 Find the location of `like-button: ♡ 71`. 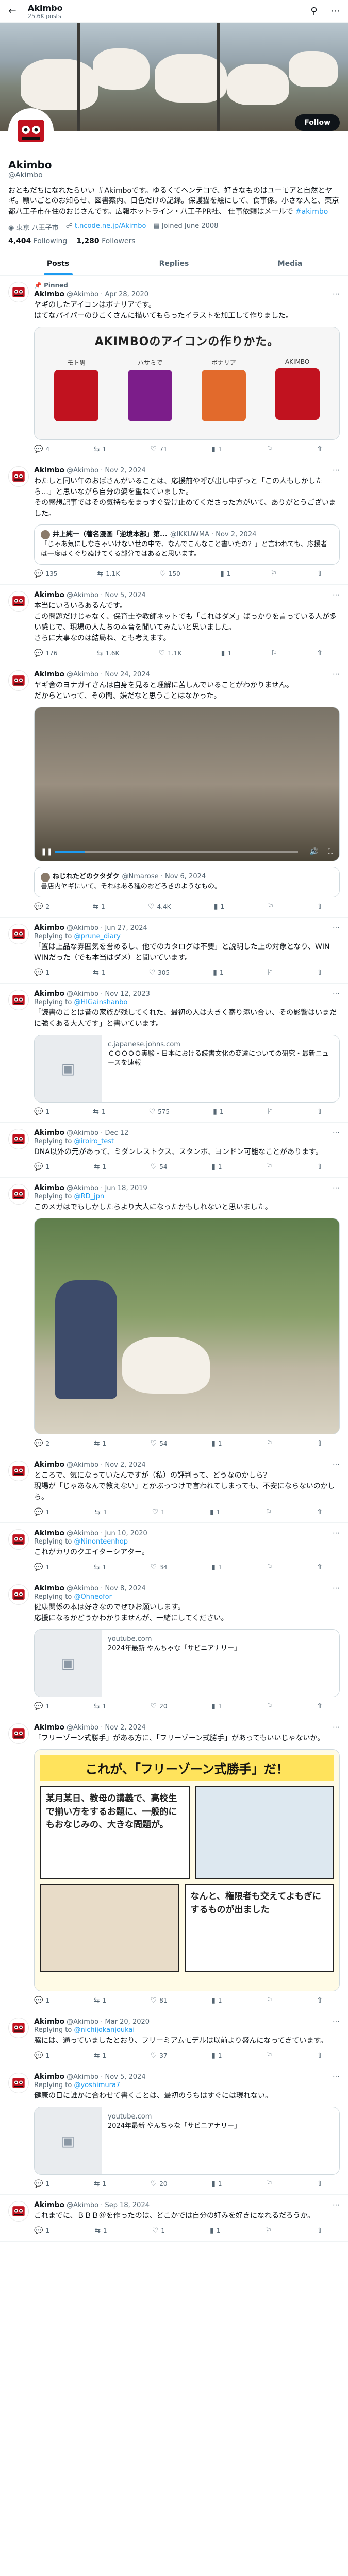

like-button: ♡ 71 is located at coordinates (159, 449).